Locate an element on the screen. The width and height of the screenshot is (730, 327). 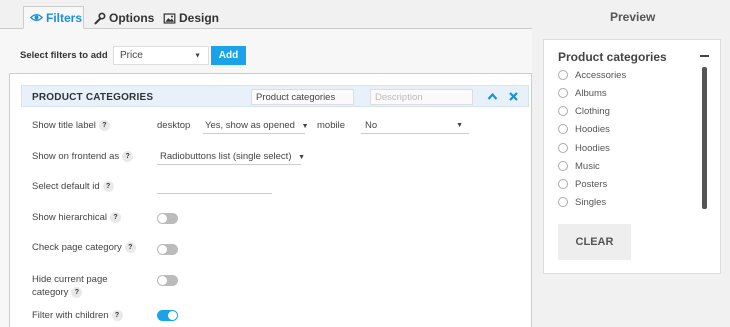
category-label: Clothing is located at coordinates (592, 111).